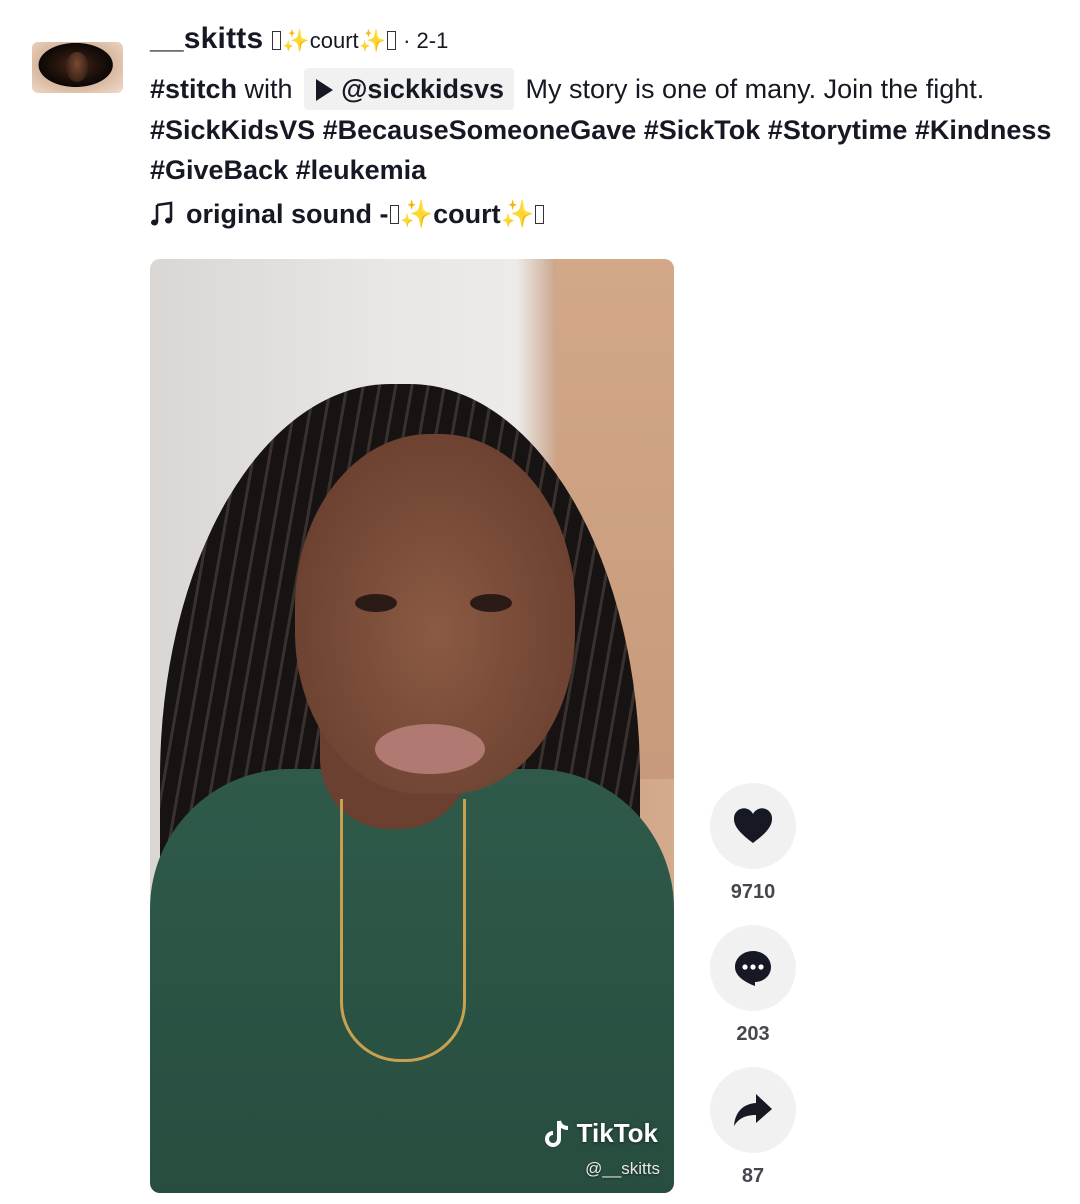  I want to click on music-note-icon, so click(162, 213).